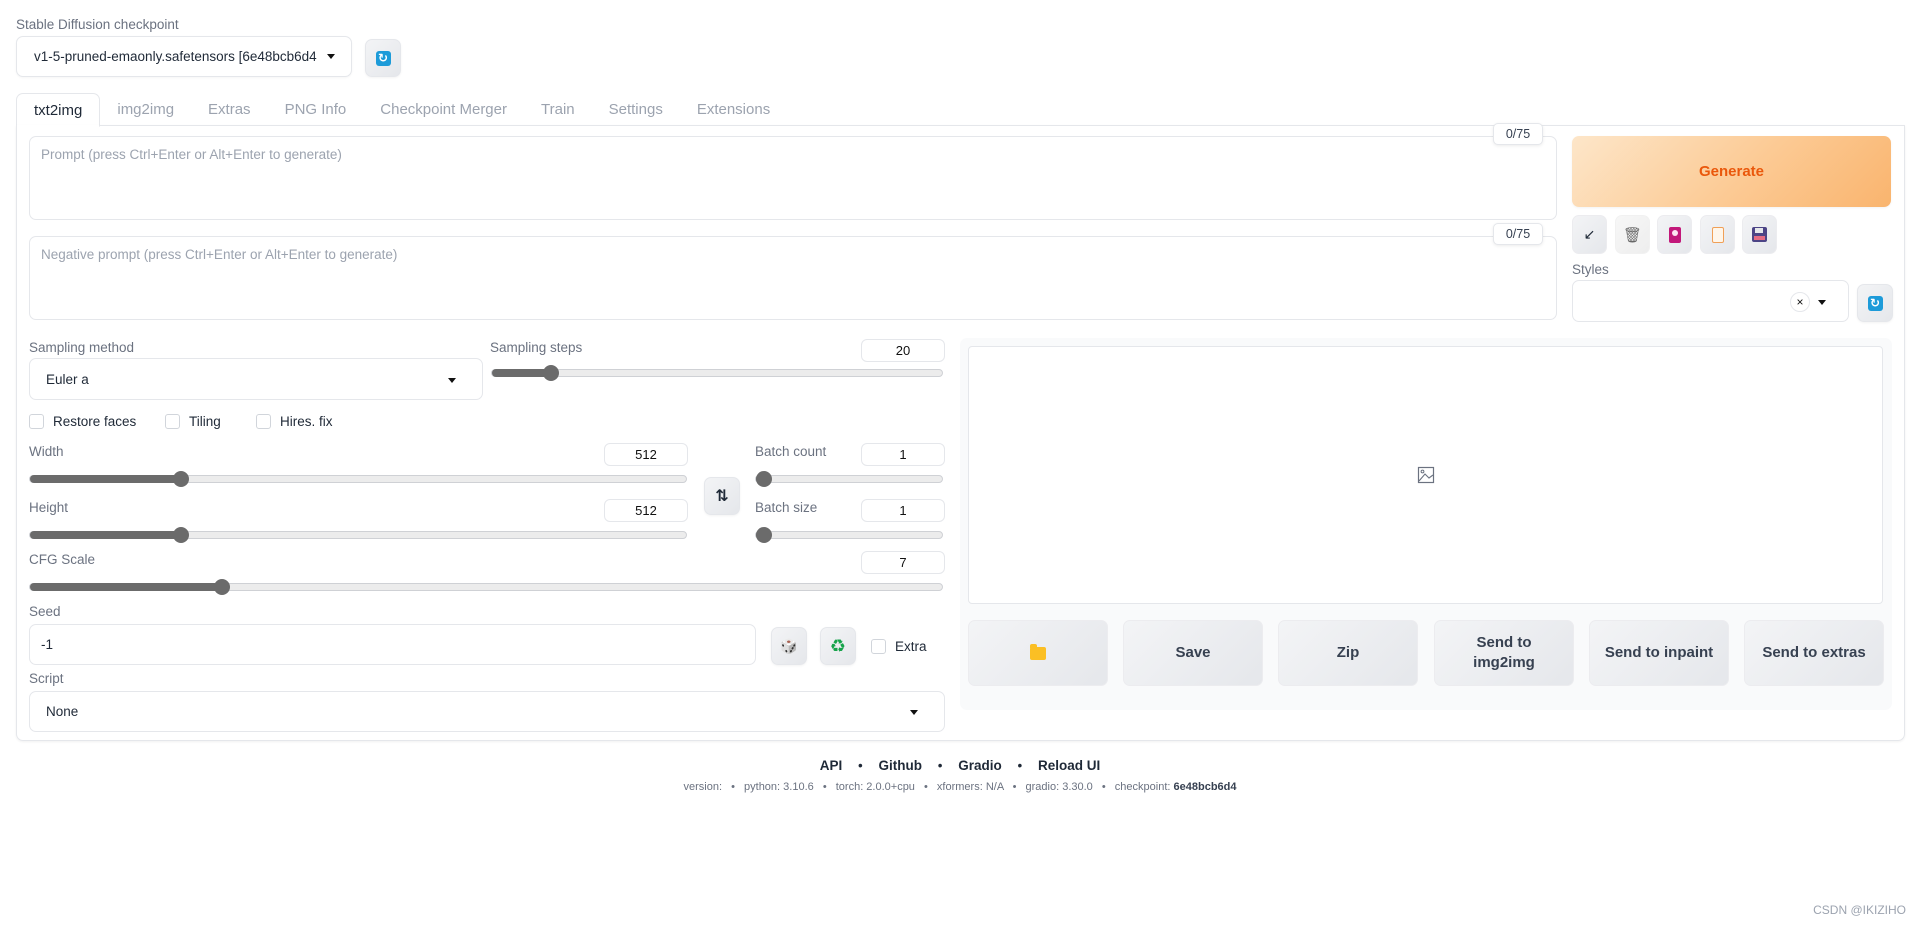 The width and height of the screenshot is (1920, 929). Describe the element at coordinates (875, 787) in the screenshot. I see `torch-version: torch: 2.0.0+cpu` at that location.